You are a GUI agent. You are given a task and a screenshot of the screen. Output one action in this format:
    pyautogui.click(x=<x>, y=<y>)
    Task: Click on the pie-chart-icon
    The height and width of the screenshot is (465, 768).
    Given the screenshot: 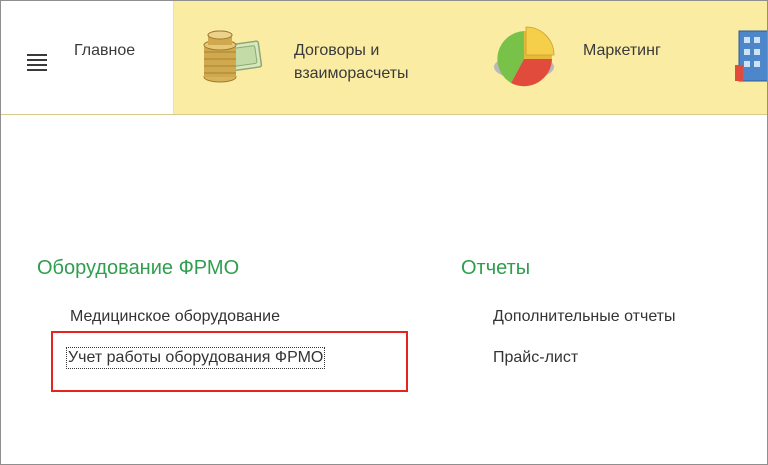 What is the action you would take?
    pyautogui.click(x=524, y=56)
    